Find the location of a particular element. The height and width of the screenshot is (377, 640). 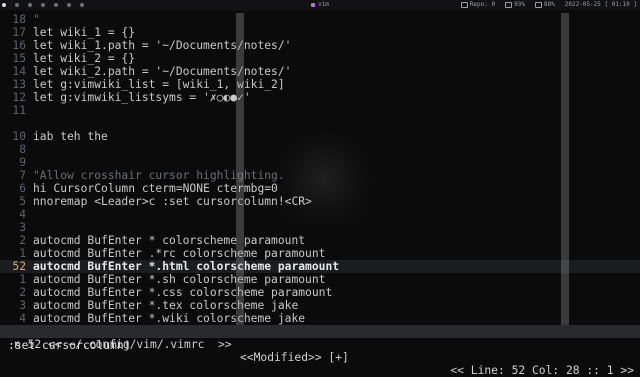

top-panel: vim Repo: 0 93% 88% 2022-05-25 [ 01:10 ] is located at coordinates (320, 5).